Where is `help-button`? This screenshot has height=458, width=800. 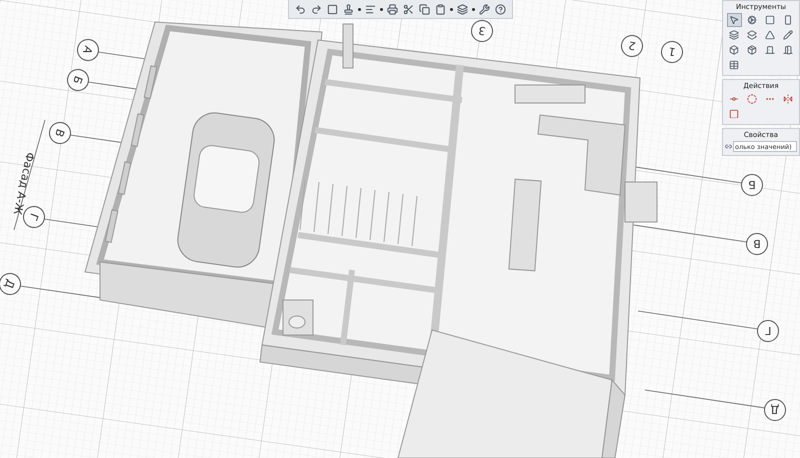 help-button is located at coordinates (500, 9).